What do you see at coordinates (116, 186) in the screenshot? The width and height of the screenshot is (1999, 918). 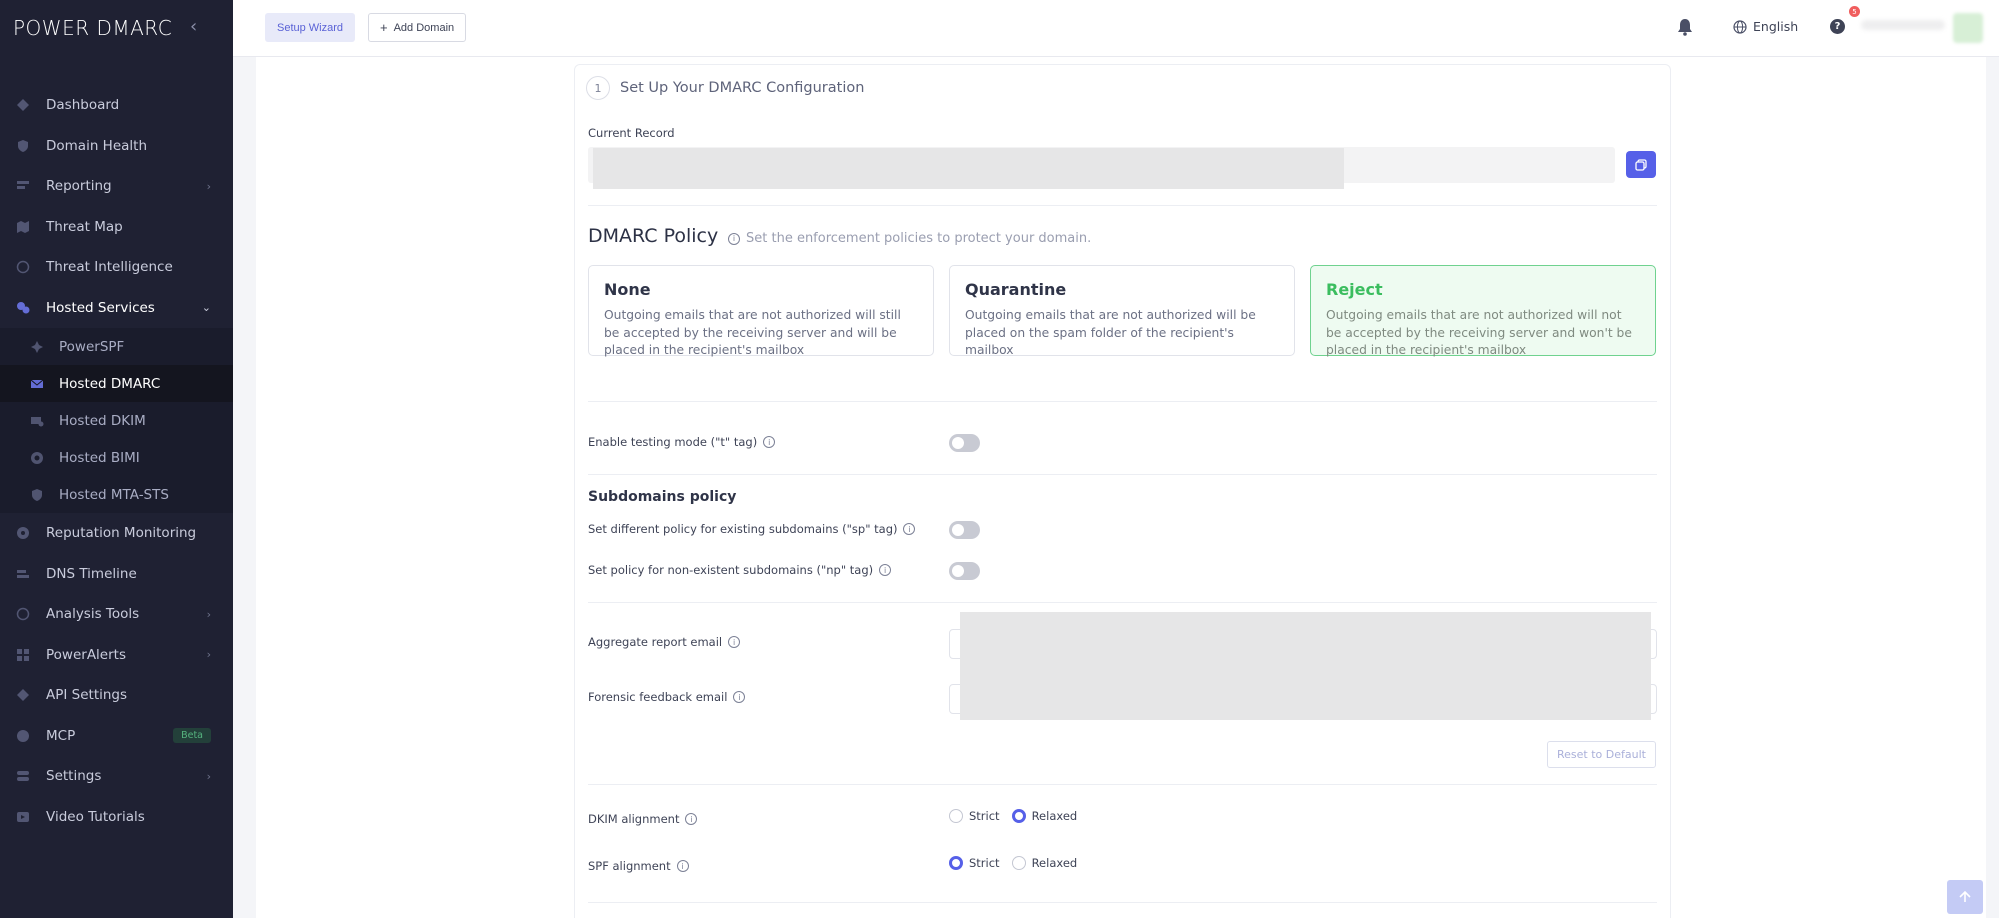 I see `sidebar-item-reporting: Reporting ›` at bounding box center [116, 186].